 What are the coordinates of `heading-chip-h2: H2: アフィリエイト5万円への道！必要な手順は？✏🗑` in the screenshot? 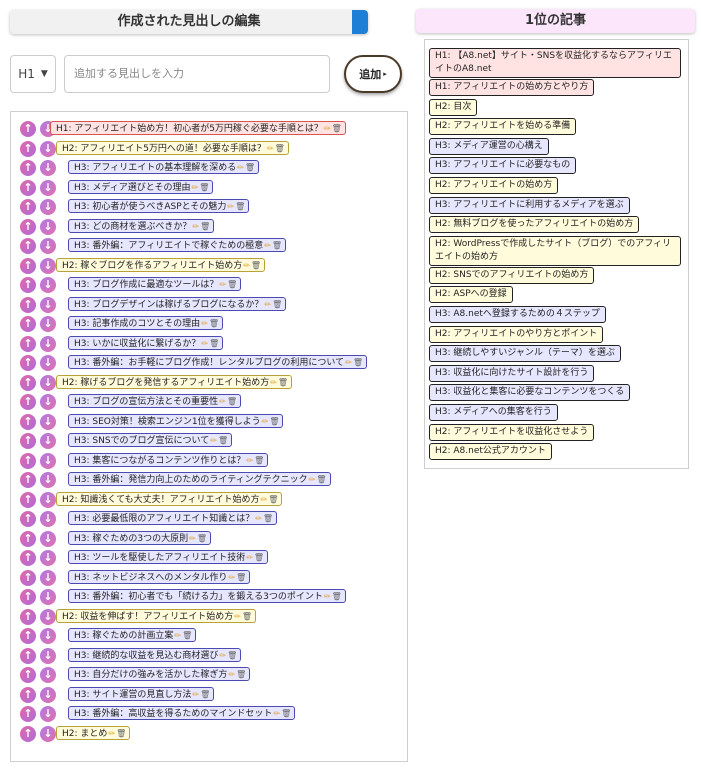 It's located at (172, 147).